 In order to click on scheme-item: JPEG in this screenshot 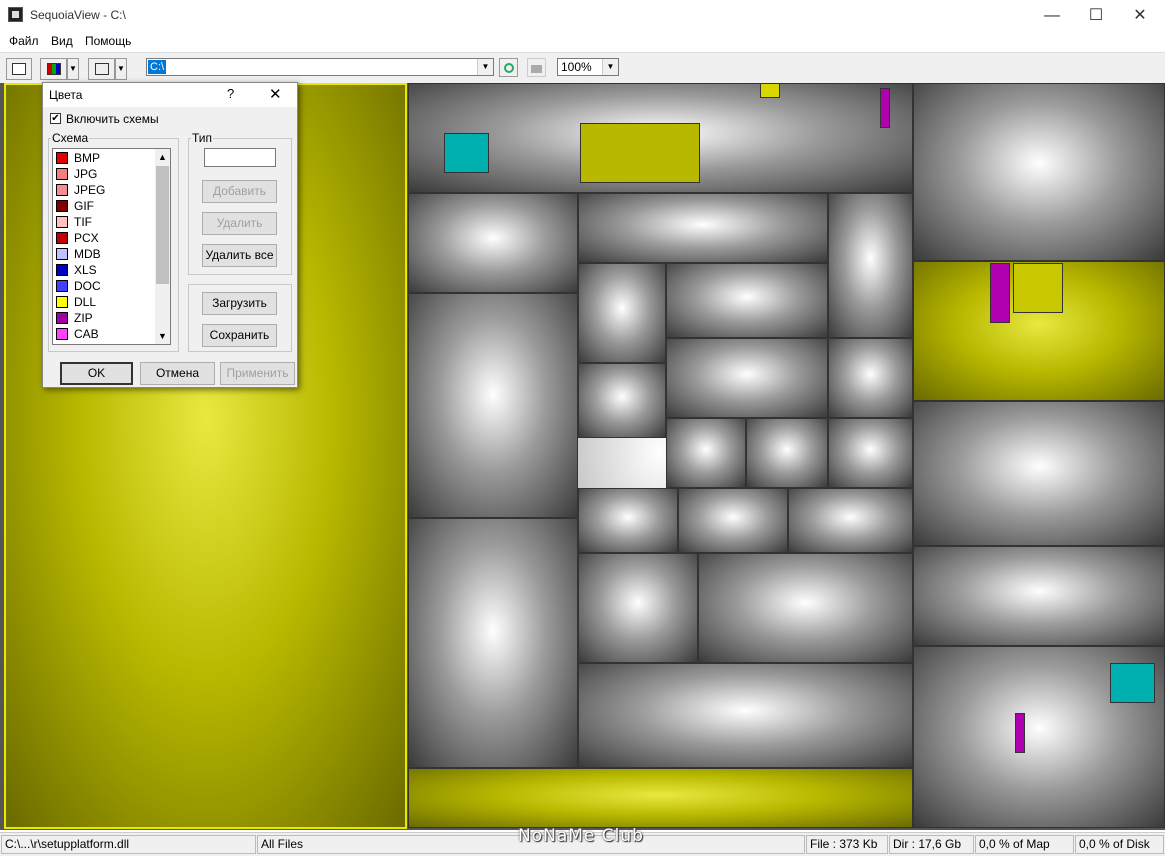, I will do `click(105, 190)`.